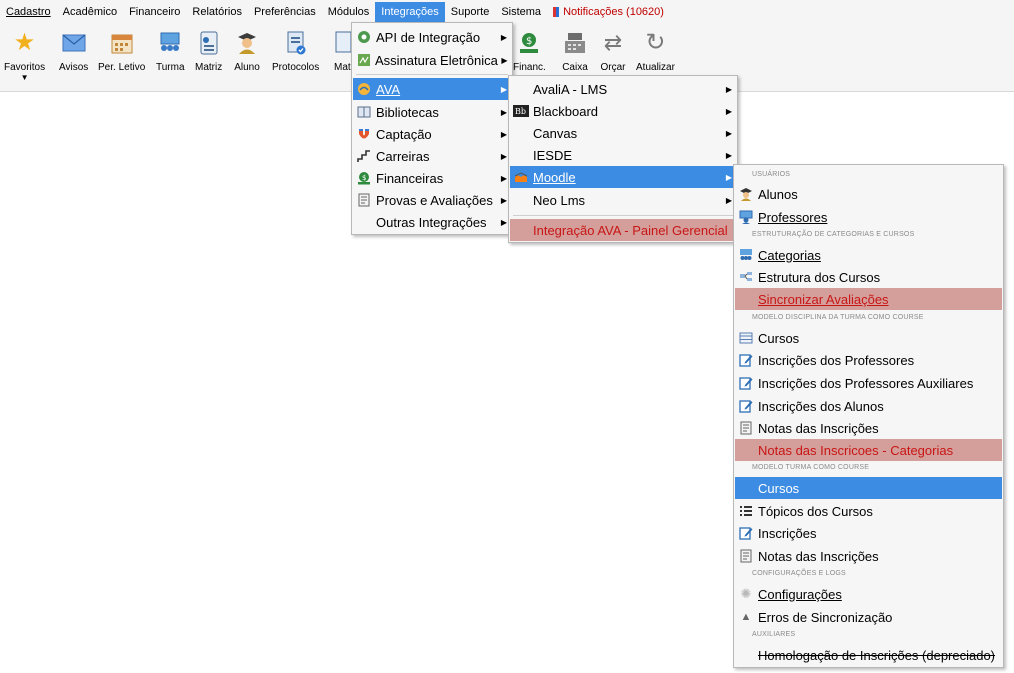 This screenshot has width=1014, height=673. I want to click on menu-item-notas-inscricoes: Notas das Inscrições, so click(868, 428).